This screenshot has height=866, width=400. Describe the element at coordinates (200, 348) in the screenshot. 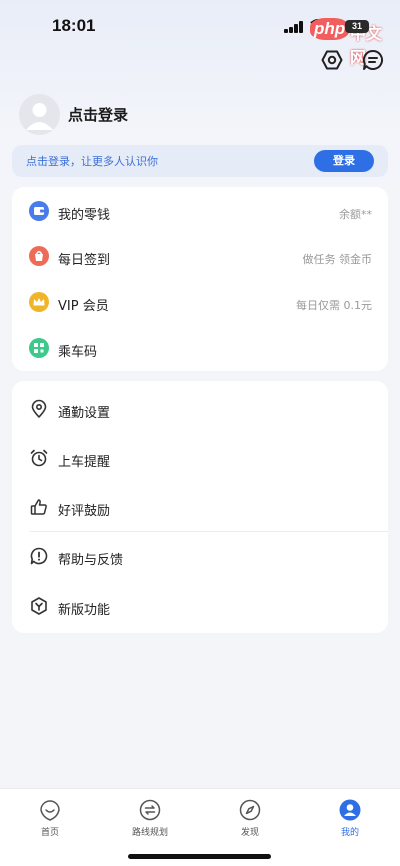

I see `menu-item-ride-code: 乘车码` at that location.